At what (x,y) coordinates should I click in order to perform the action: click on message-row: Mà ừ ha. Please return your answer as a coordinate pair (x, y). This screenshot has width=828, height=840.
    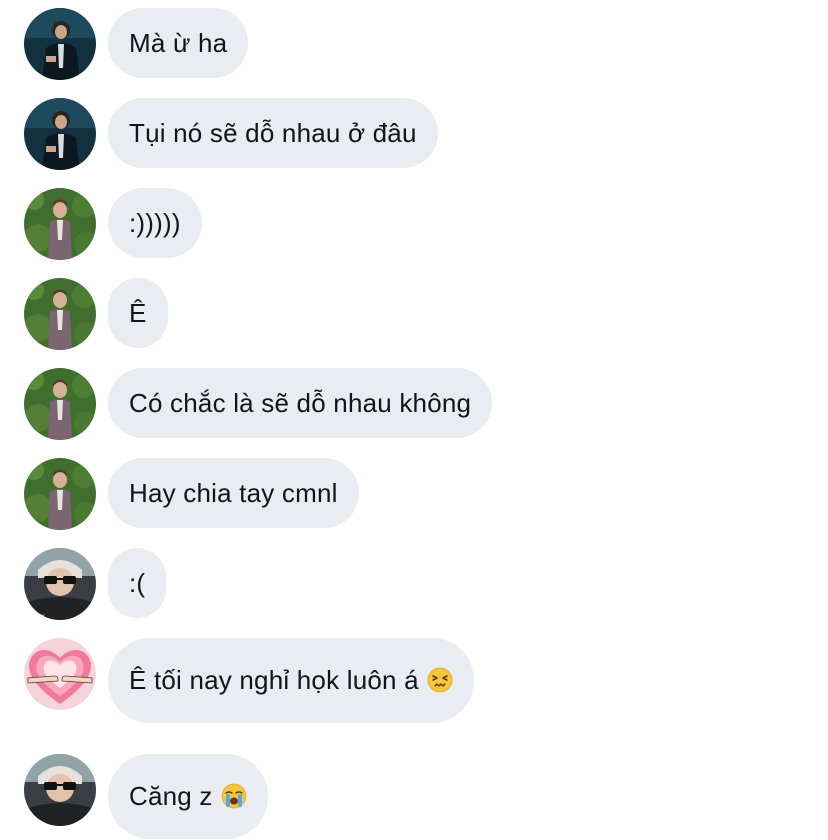
    Looking at the image, I should click on (136, 44).